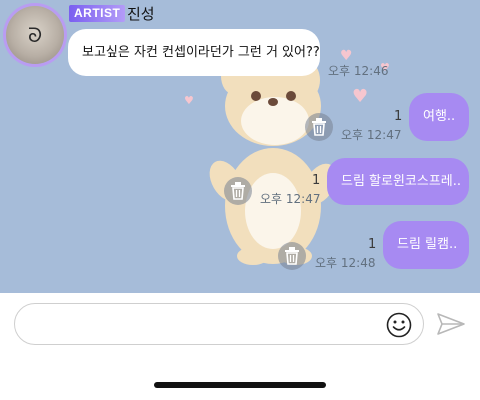 This screenshot has width=480, height=400. Describe the element at coordinates (219, 324) in the screenshot. I see `message-input` at that location.